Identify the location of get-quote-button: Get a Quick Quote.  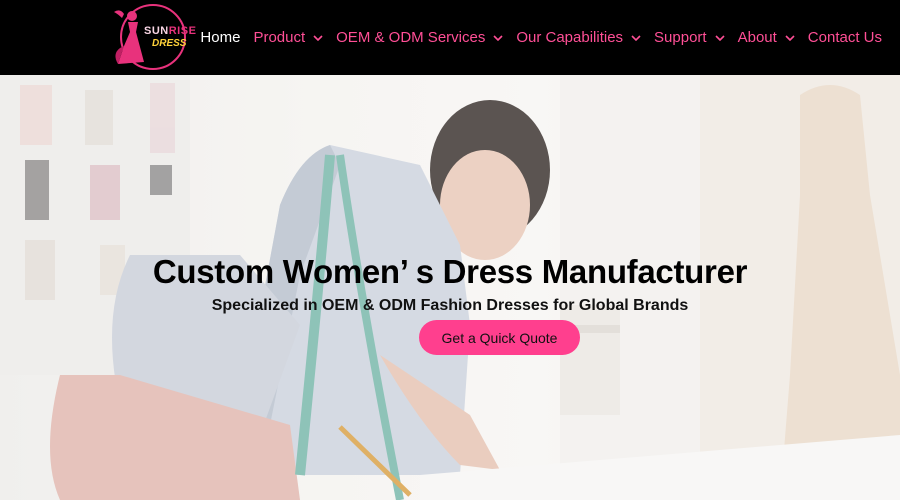
(499, 337).